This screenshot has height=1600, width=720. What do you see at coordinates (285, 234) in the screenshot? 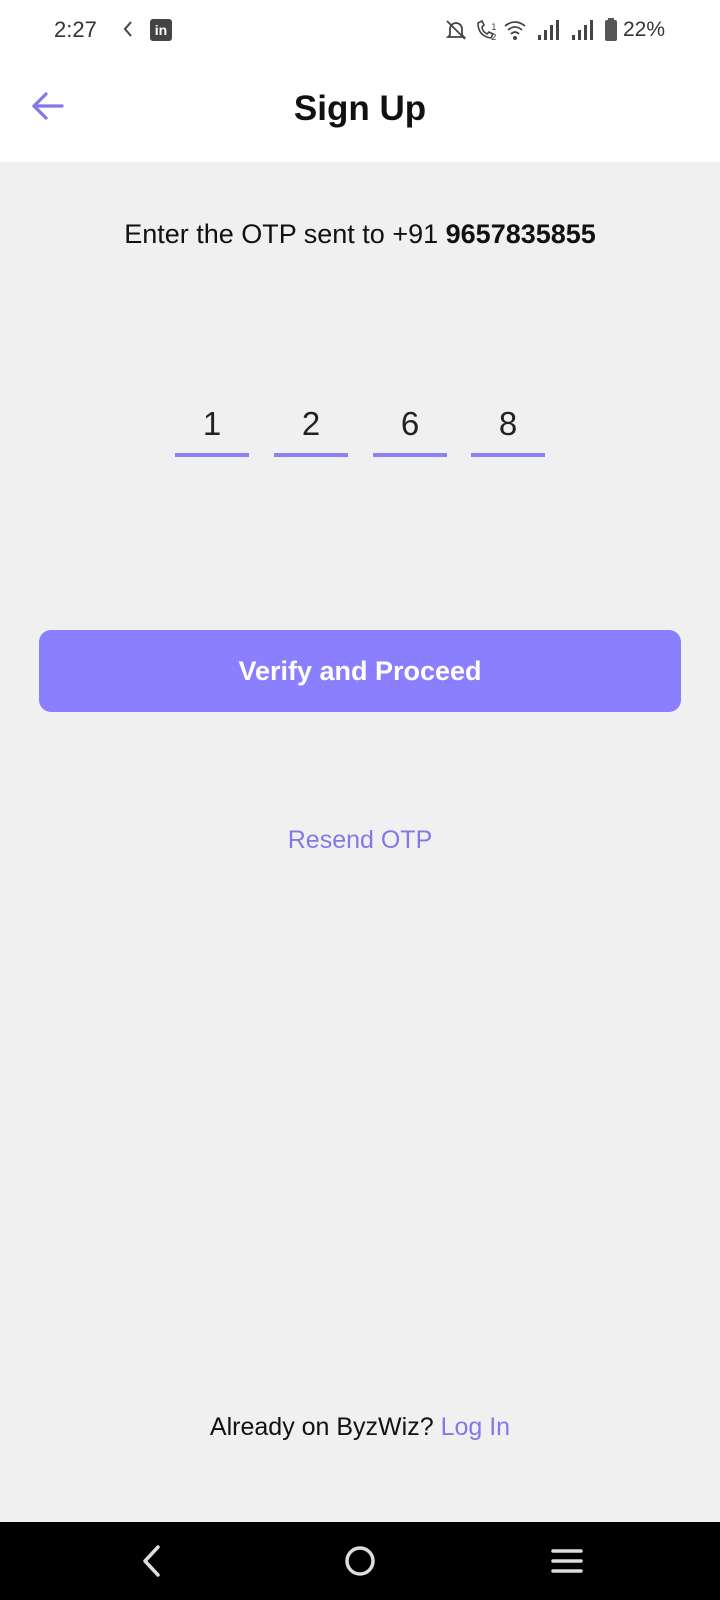
I see `otp-prompt-text: Enter the OTP sent to +91` at bounding box center [285, 234].